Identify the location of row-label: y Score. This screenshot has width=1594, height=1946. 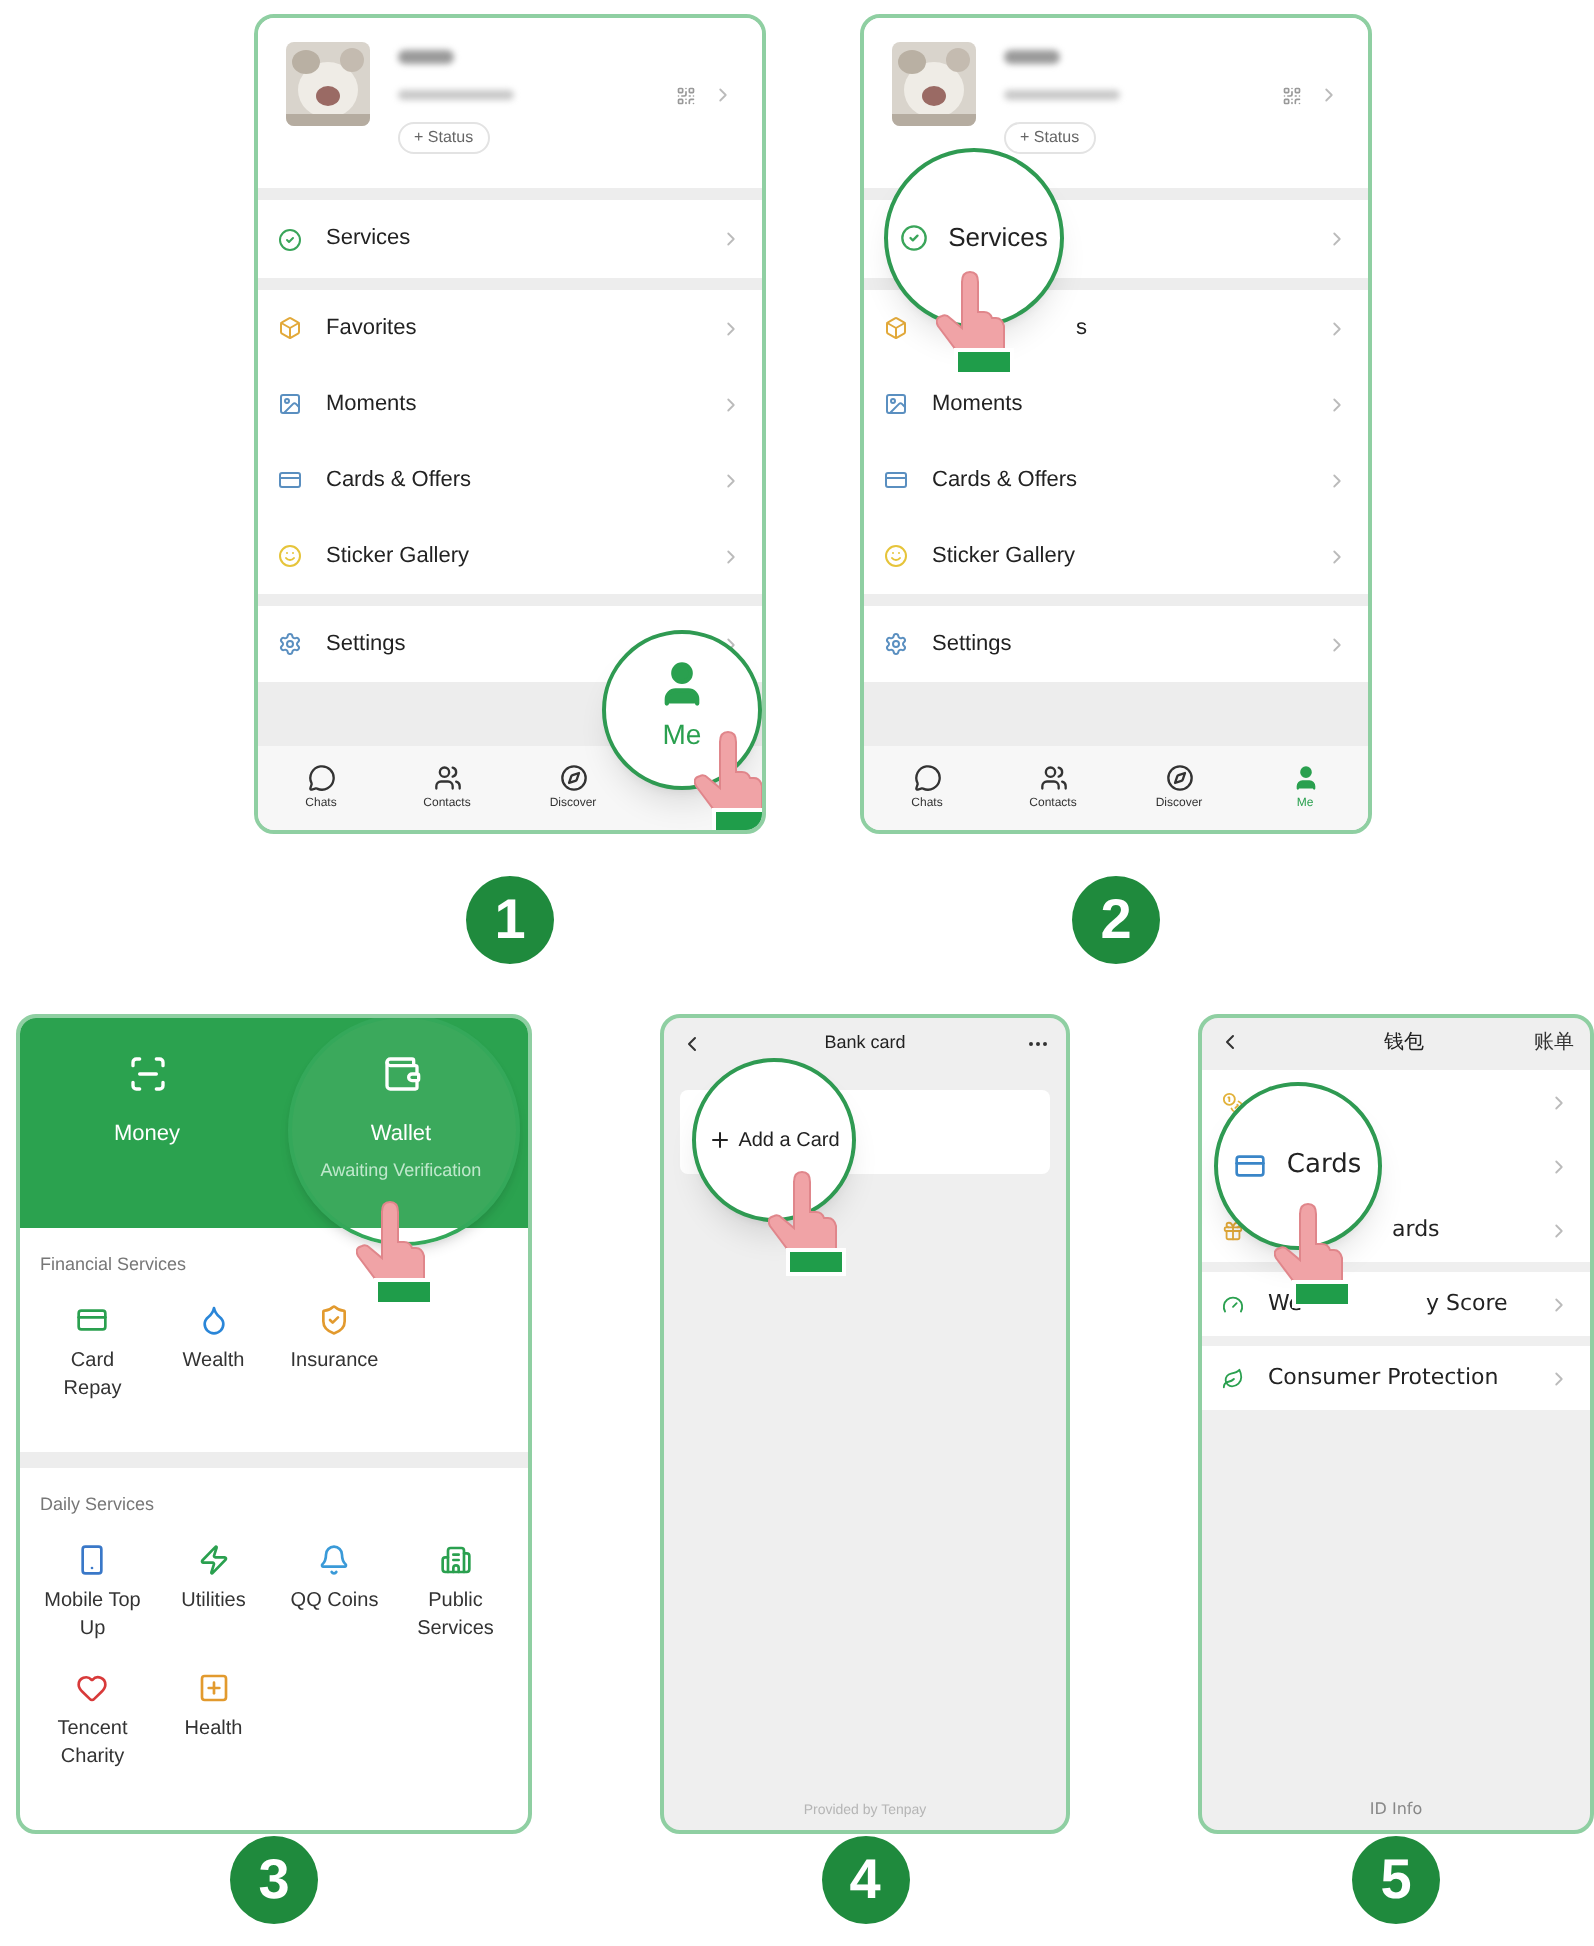
(1467, 1304).